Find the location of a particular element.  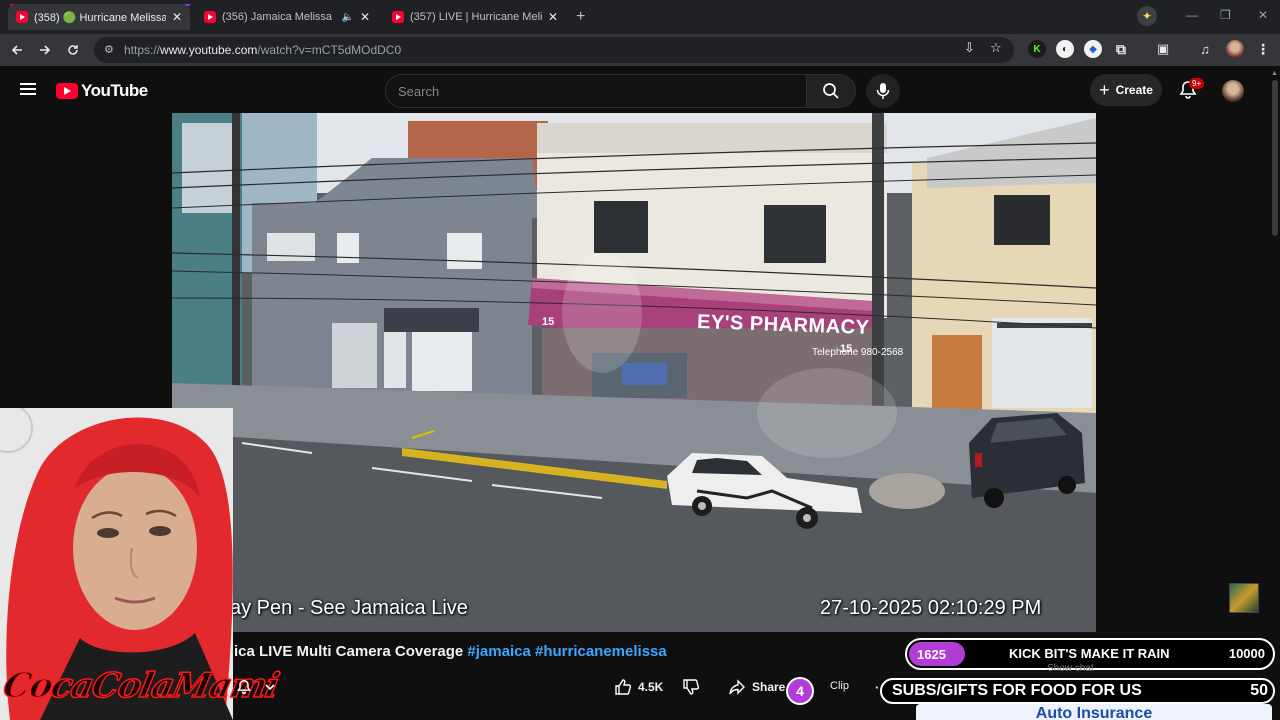

tab-title: (358) 🟢 Hurricane Melissa Jan is located at coordinates (100, 17).